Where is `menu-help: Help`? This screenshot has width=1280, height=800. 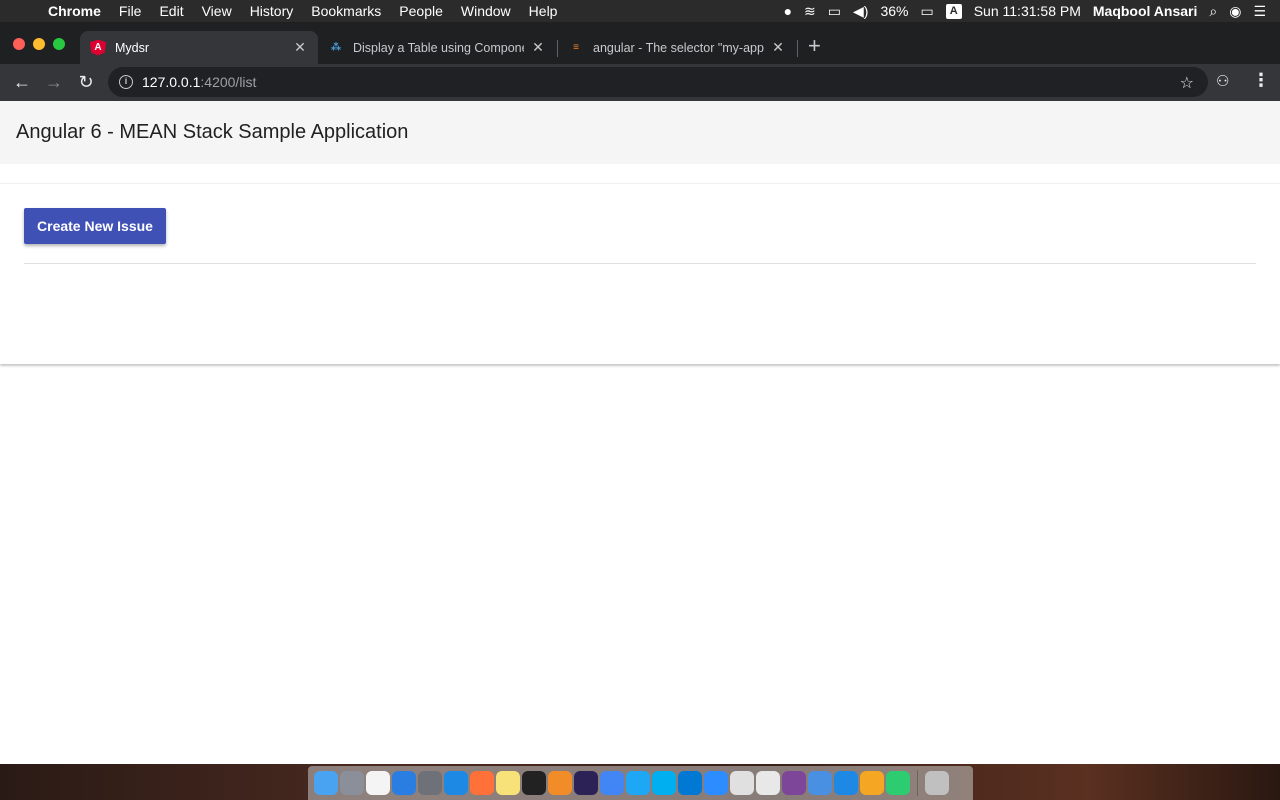 menu-help: Help is located at coordinates (543, 11).